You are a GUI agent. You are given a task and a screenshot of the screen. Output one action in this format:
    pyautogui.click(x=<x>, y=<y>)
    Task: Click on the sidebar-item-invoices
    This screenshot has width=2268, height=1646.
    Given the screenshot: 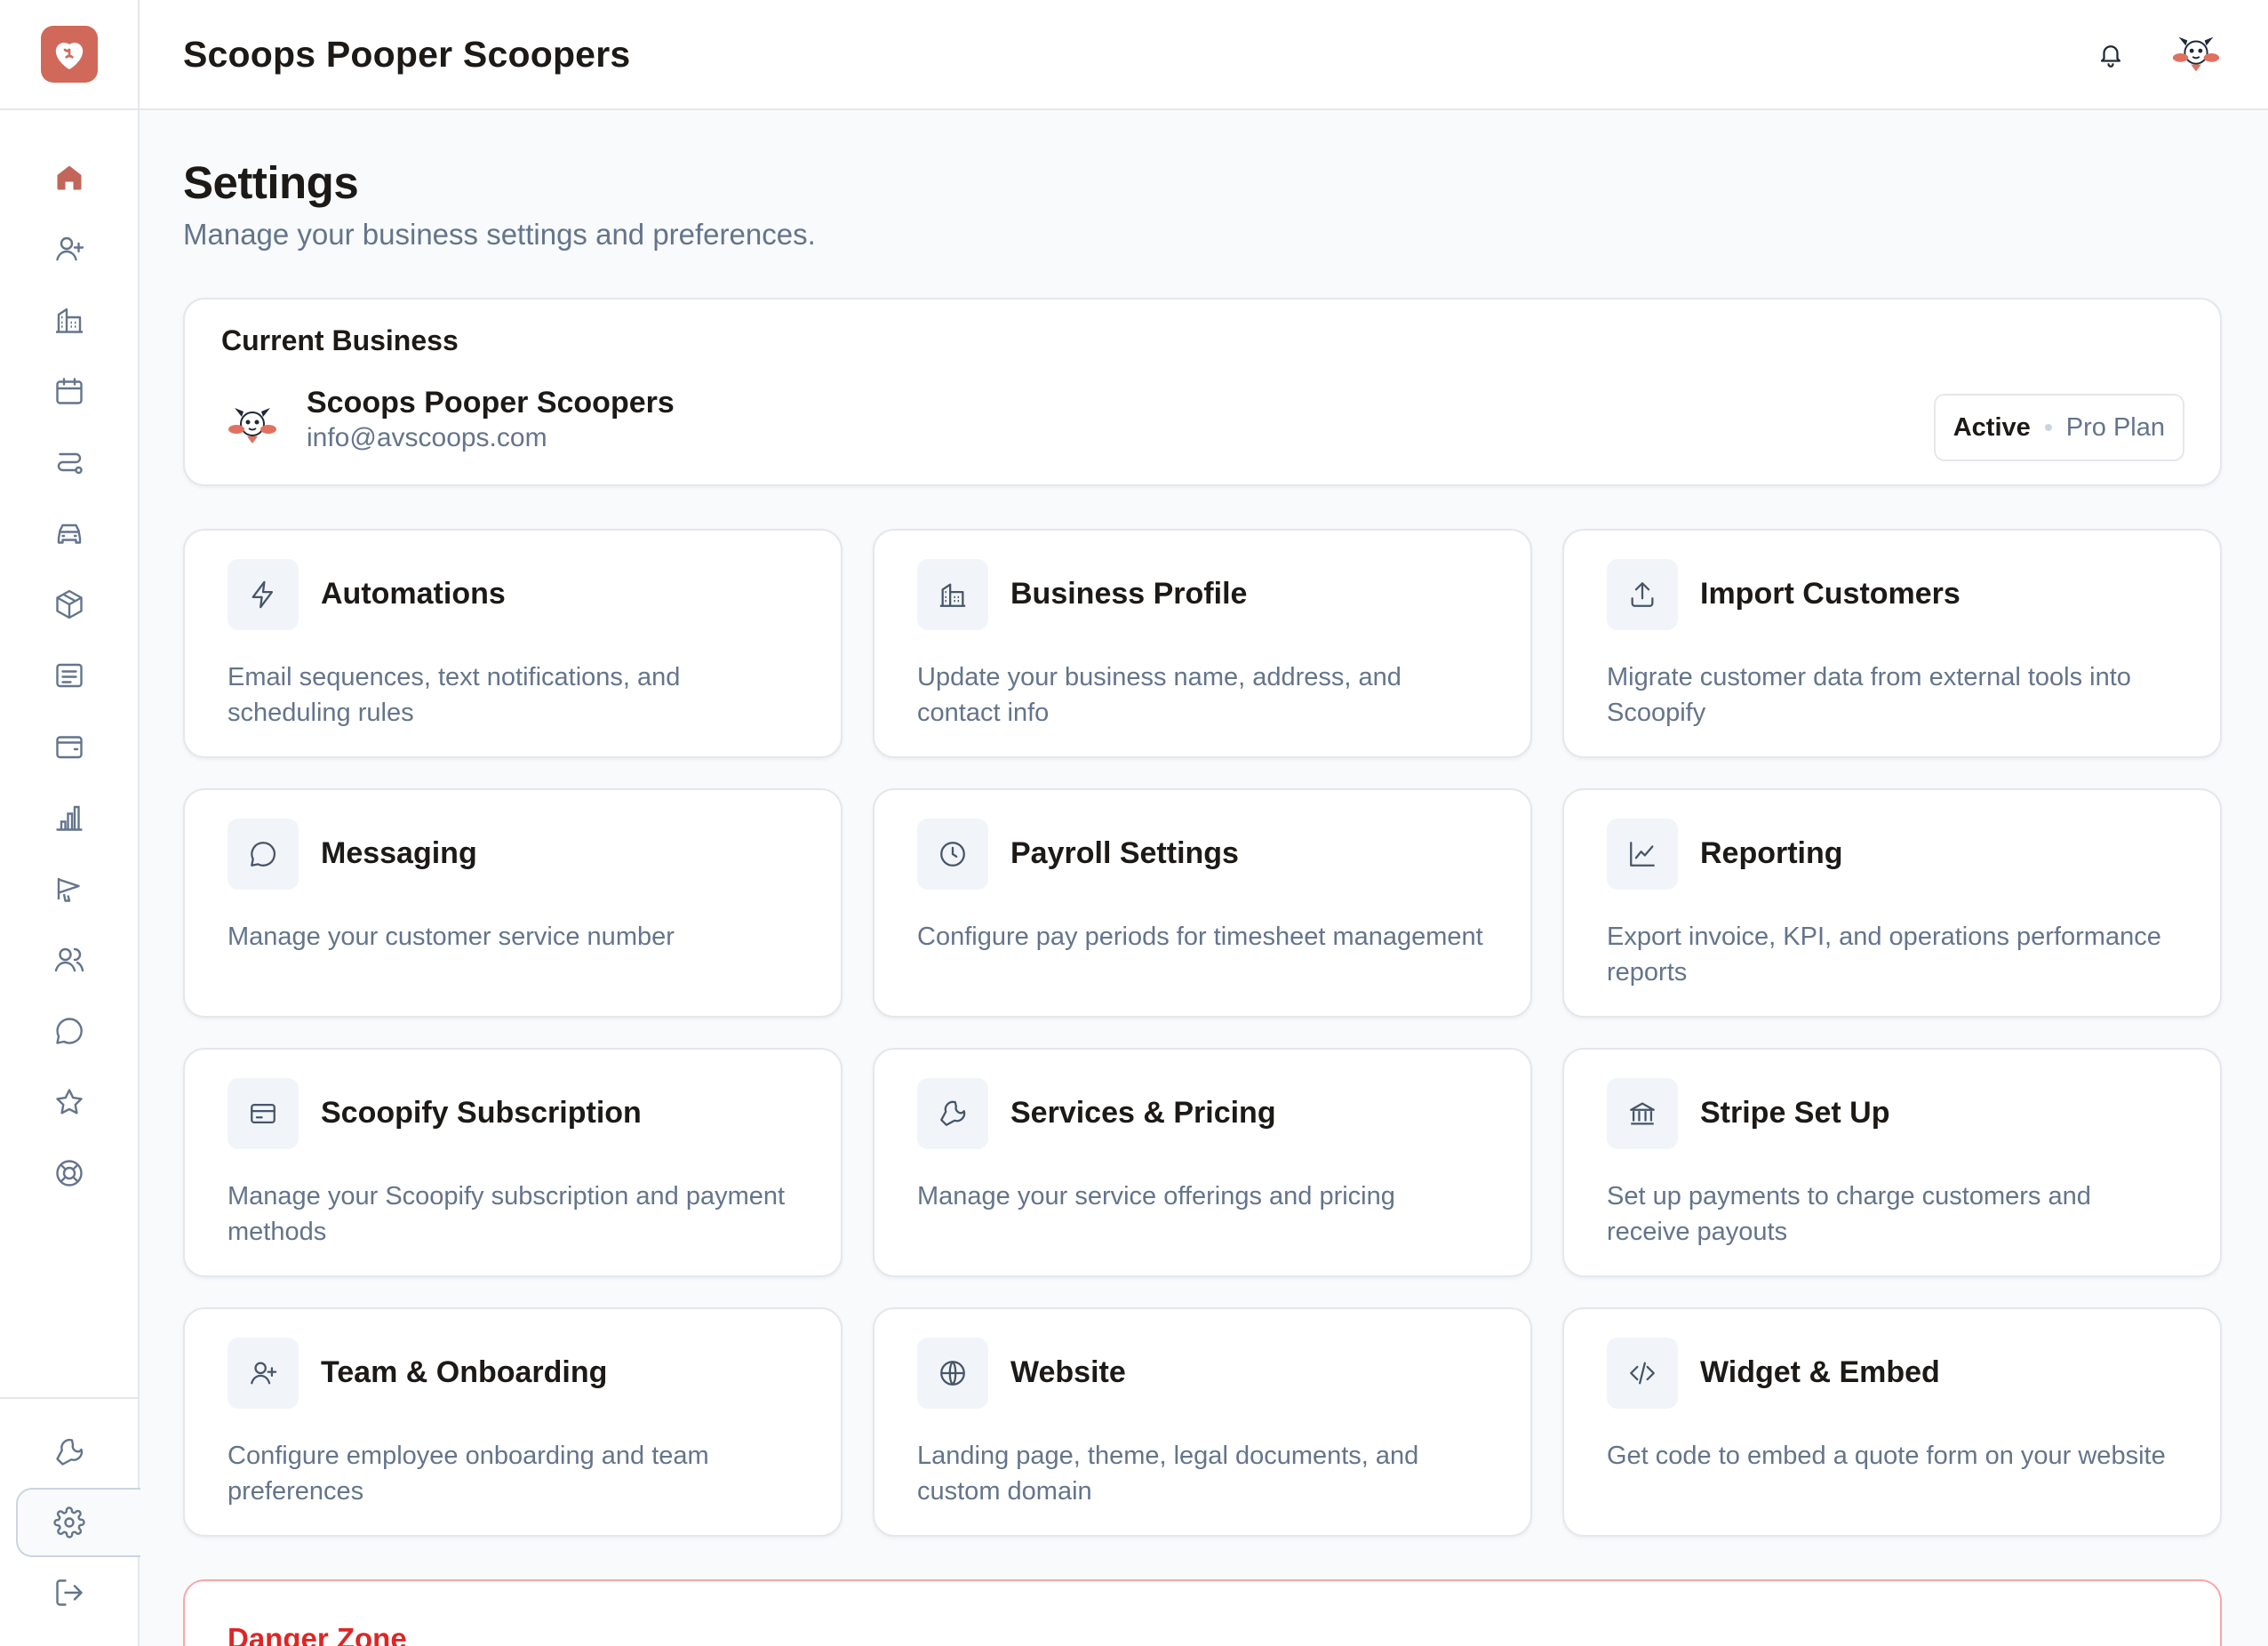 What is the action you would take?
    pyautogui.click(x=69, y=675)
    